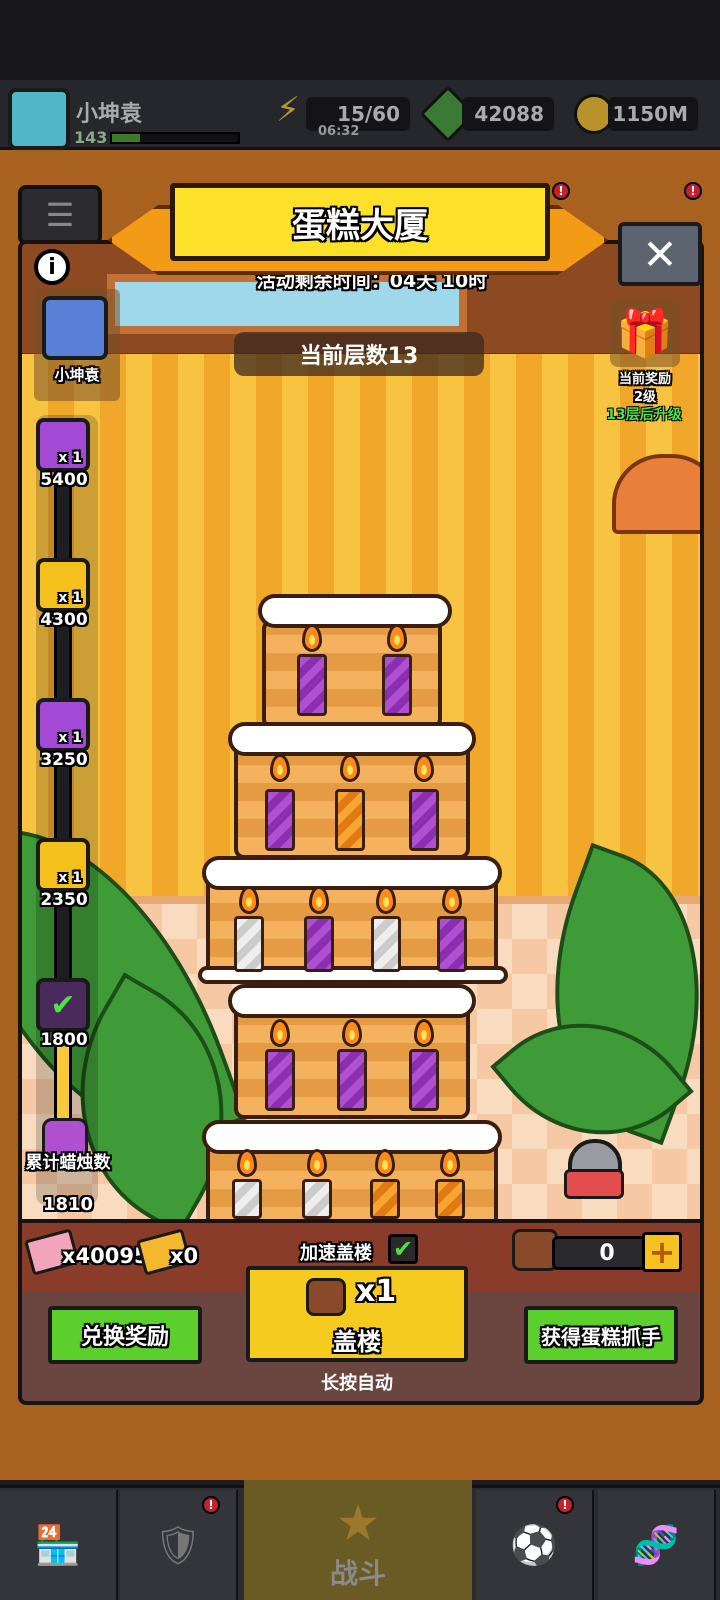 Image resolution: width=720 pixels, height=1600 pixels. Describe the element at coordinates (357, 1314) in the screenshot. I see `build-button: x1 盖楼` at that location.